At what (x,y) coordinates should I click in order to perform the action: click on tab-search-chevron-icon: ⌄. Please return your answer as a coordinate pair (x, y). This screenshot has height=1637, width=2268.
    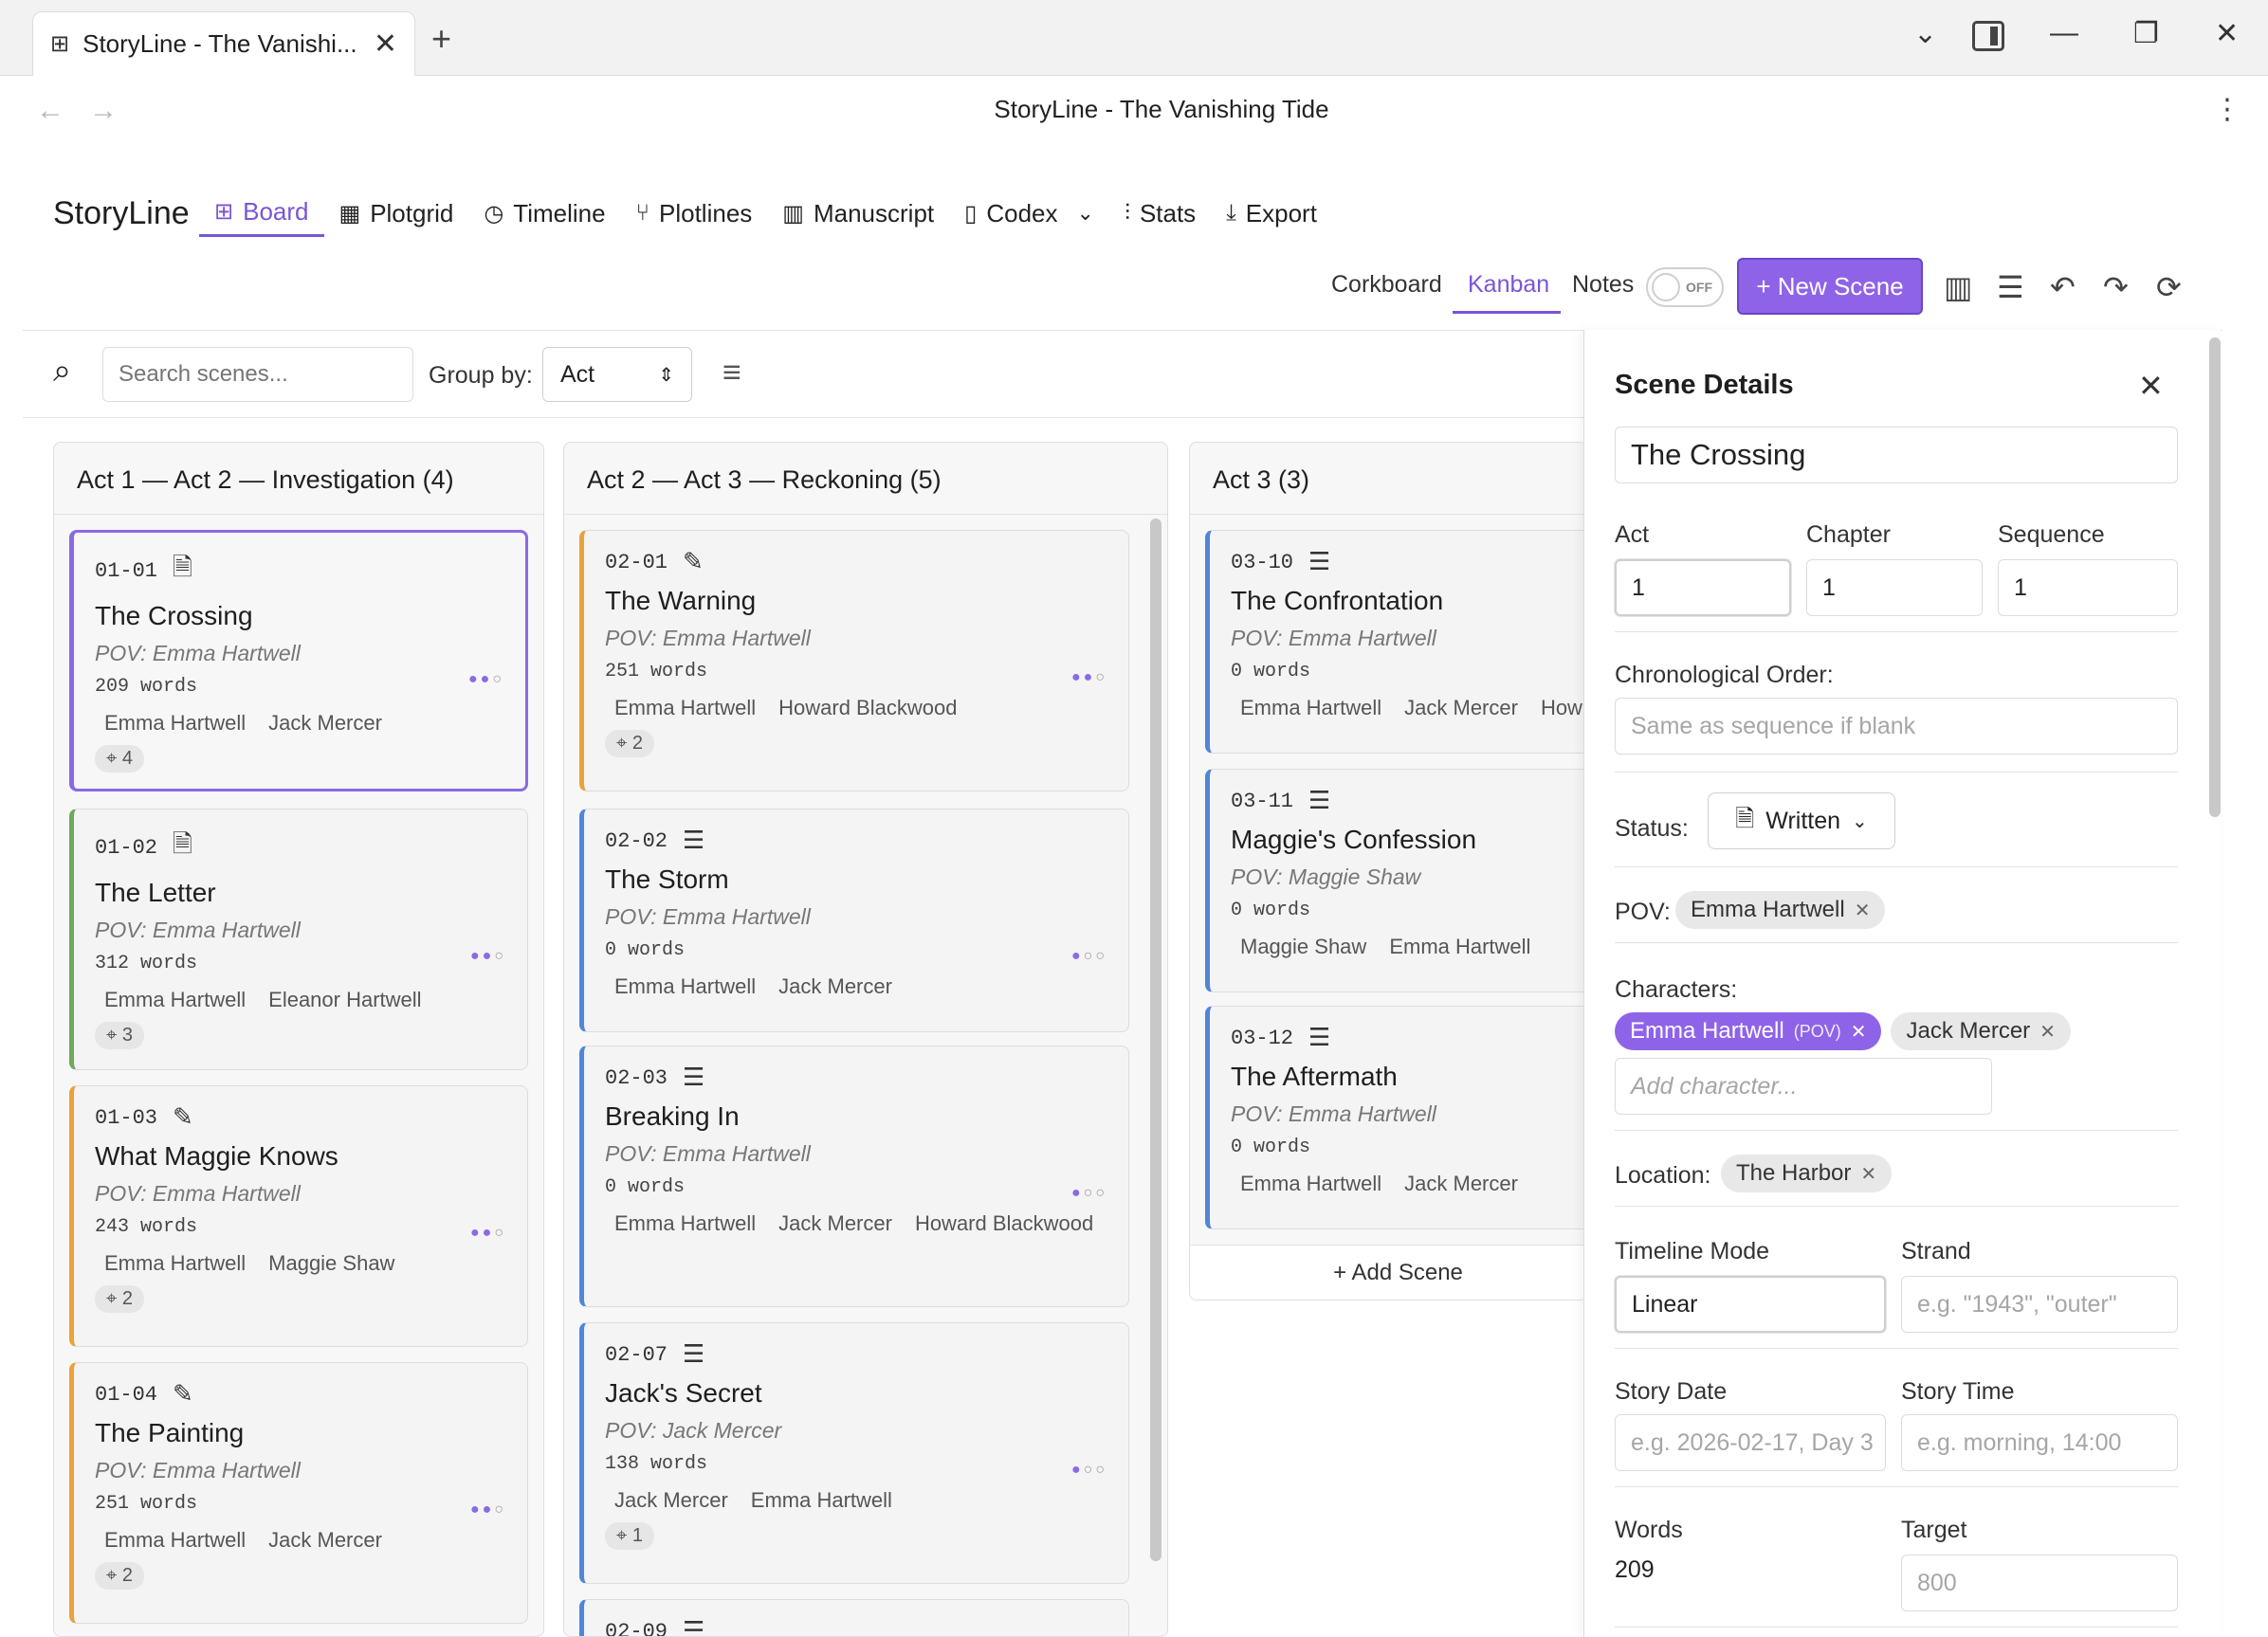
    Looking at the image, I should click on (1925, 33).